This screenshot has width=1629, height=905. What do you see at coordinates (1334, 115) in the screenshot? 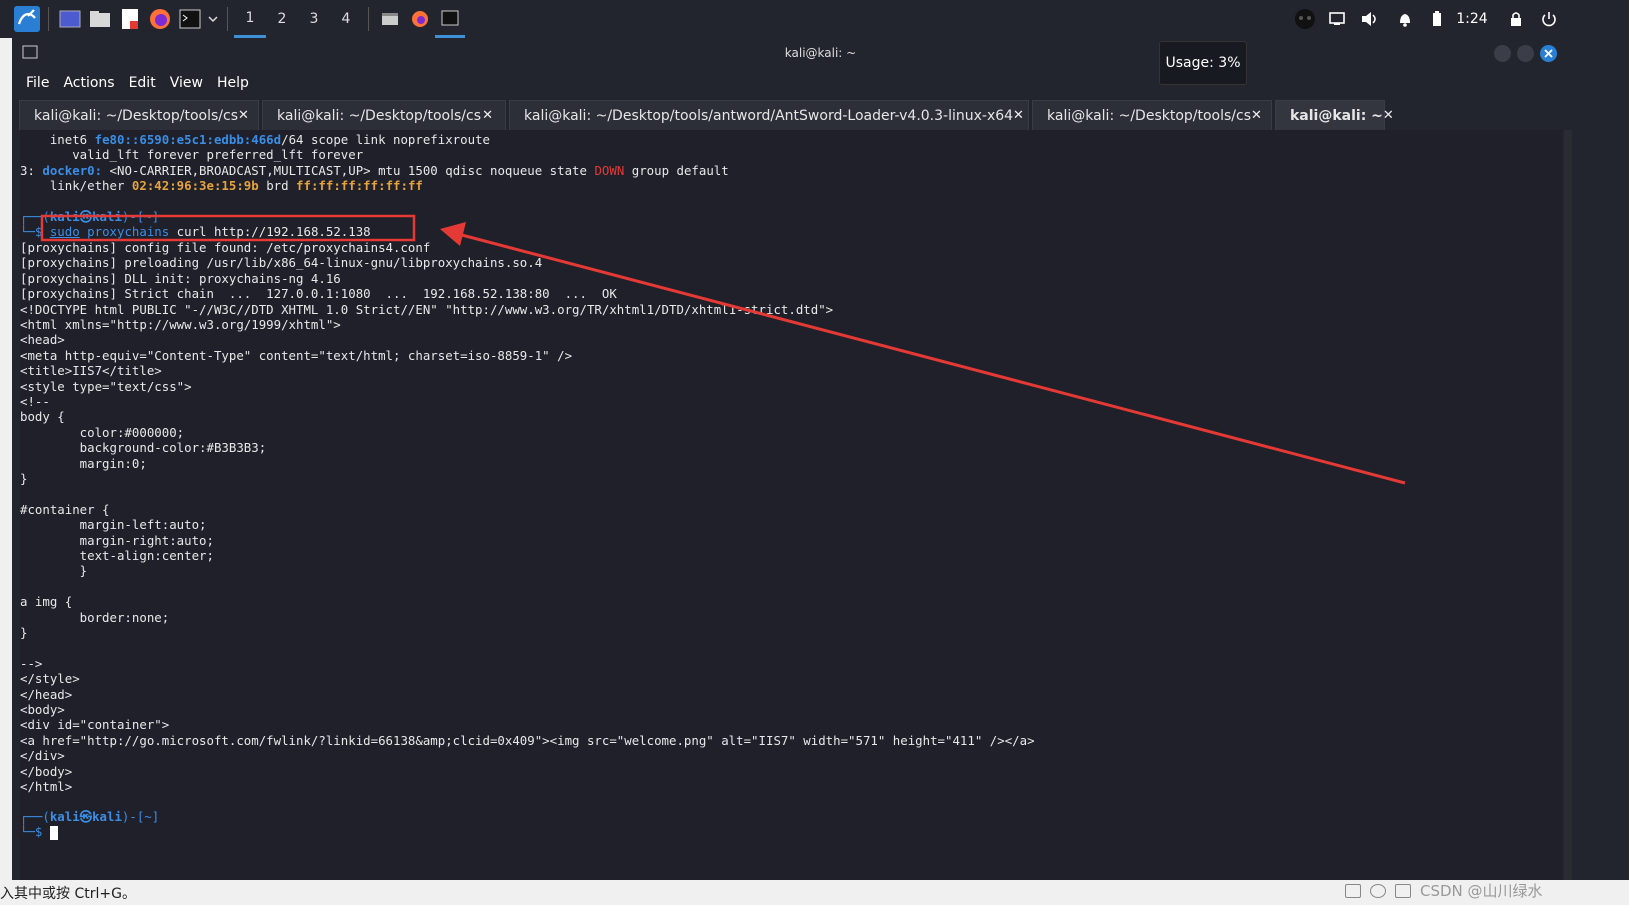
I see `tab-5: kali@kali: ~ ✕` at bounding box center [1334, 115].